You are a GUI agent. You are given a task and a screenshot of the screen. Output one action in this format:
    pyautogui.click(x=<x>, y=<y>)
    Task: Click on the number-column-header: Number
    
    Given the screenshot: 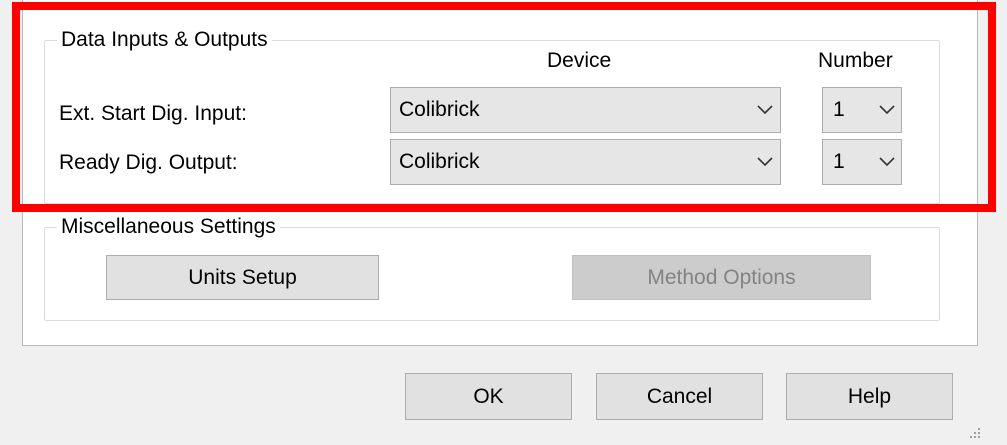 What is the action you would take?
    pyautogui.click(x=855, y=60)
    